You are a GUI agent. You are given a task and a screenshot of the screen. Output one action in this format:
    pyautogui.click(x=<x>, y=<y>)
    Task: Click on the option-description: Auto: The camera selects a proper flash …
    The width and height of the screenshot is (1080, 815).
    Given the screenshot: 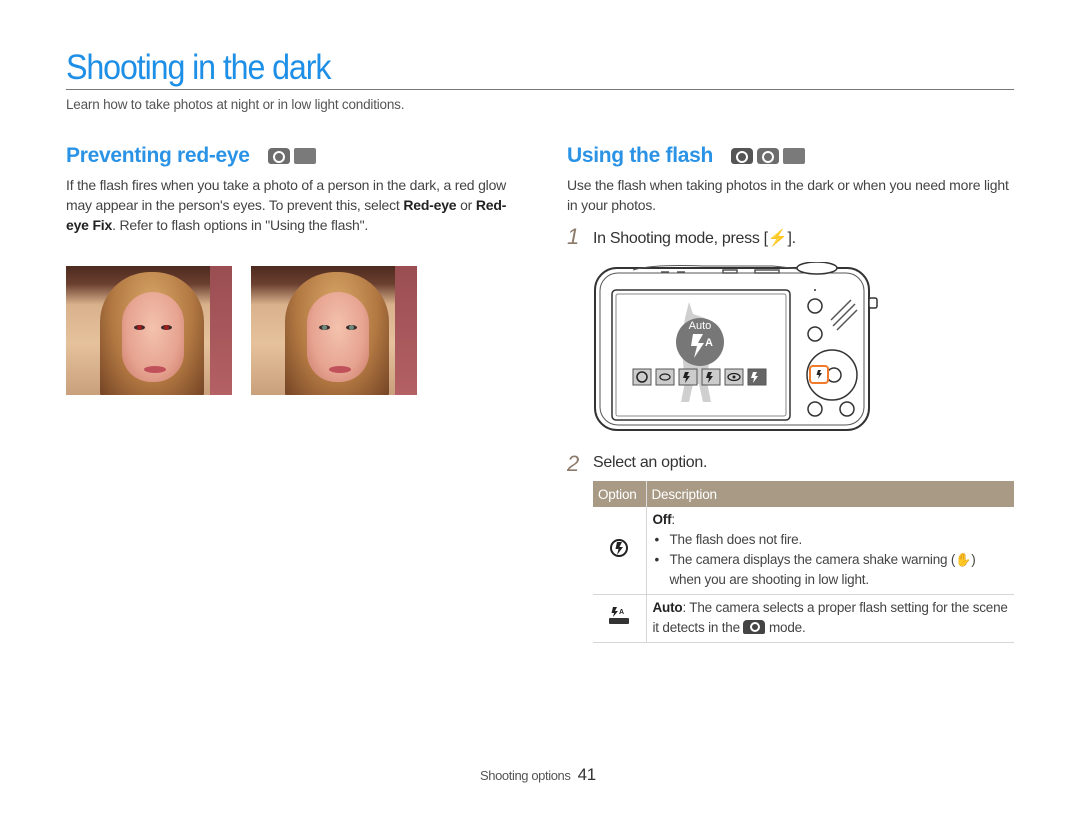 What is the action you would take?
    pyautogui.click(x=830, y=618)
    